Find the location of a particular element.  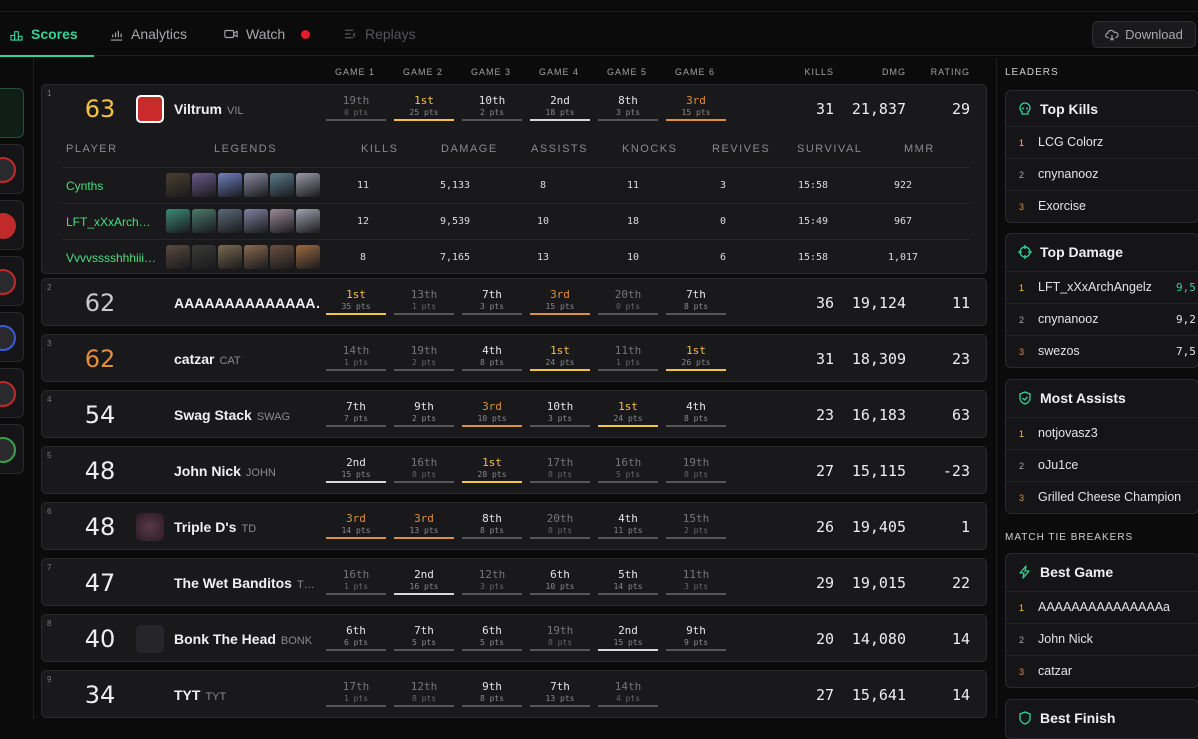

game-placement: 20th is located at coordinates (560, 518).